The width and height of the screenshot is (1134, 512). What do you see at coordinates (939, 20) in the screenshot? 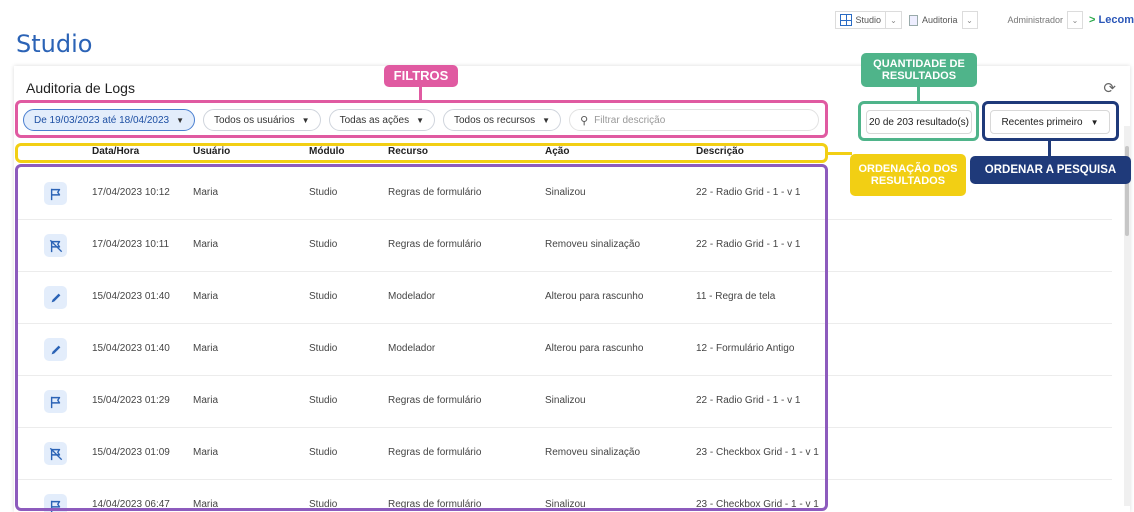
I see `auditoria-switcher-label: Auditoria` at bounding box center [939, 20].